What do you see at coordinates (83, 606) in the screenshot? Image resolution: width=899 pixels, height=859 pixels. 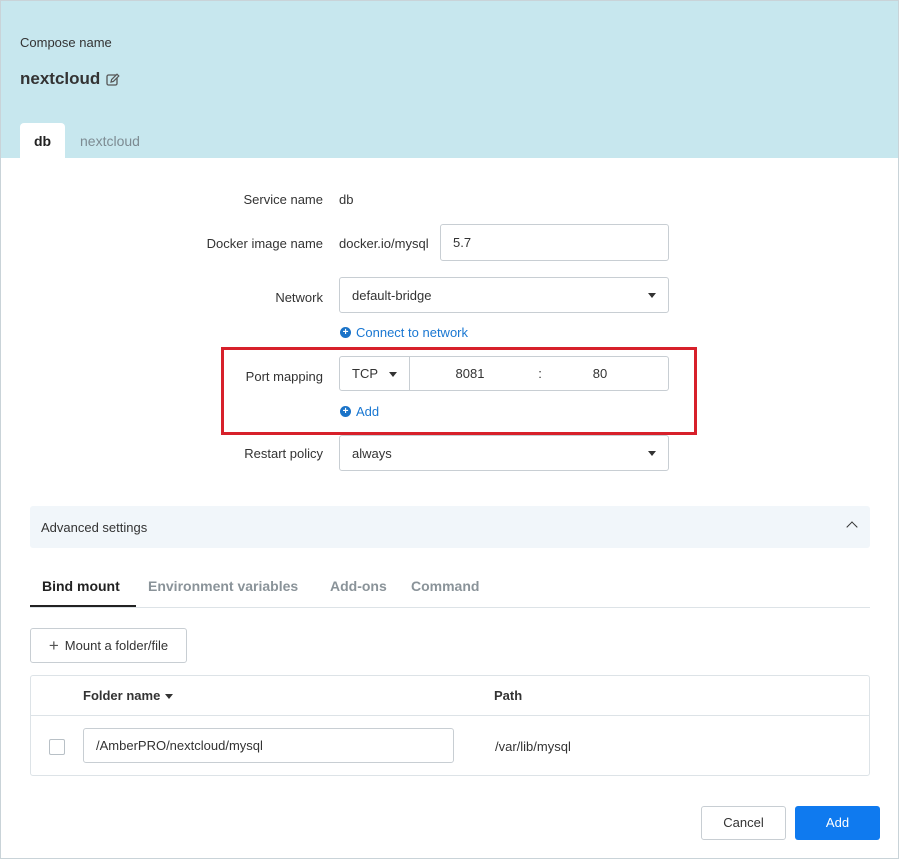 I see `active-tab-indicator` at bounding box center [83, 606].